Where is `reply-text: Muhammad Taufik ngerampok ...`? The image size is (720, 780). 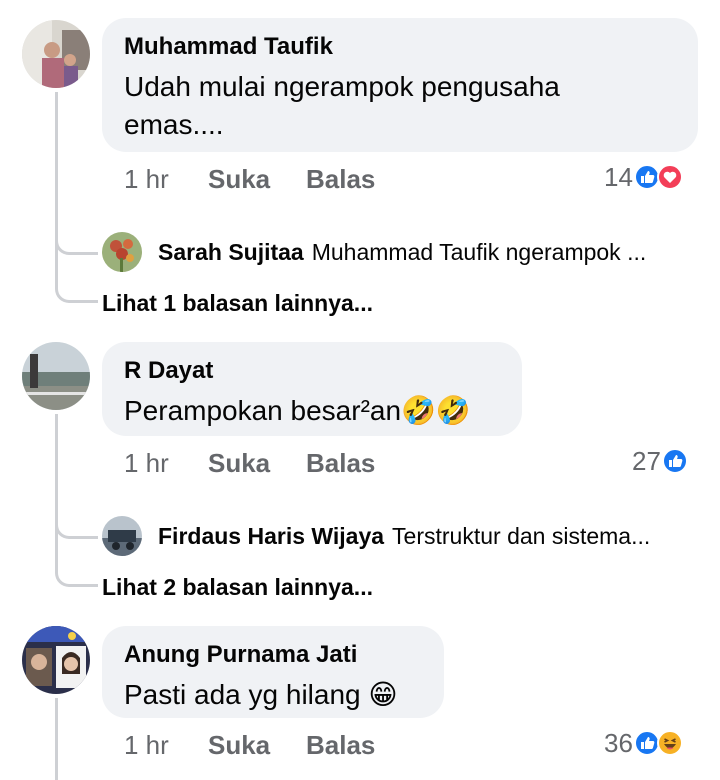 reply-text: Muhammad Taufik ngerampok ... is located at coordinates (479, 251).